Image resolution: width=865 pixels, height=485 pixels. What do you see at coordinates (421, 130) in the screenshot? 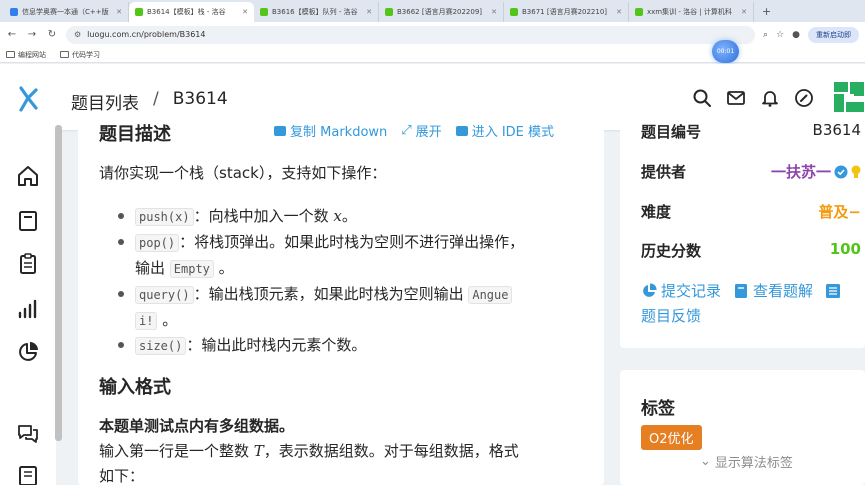
I see `expand-button: ⤢ 展开` at bounding box center [421, 130].